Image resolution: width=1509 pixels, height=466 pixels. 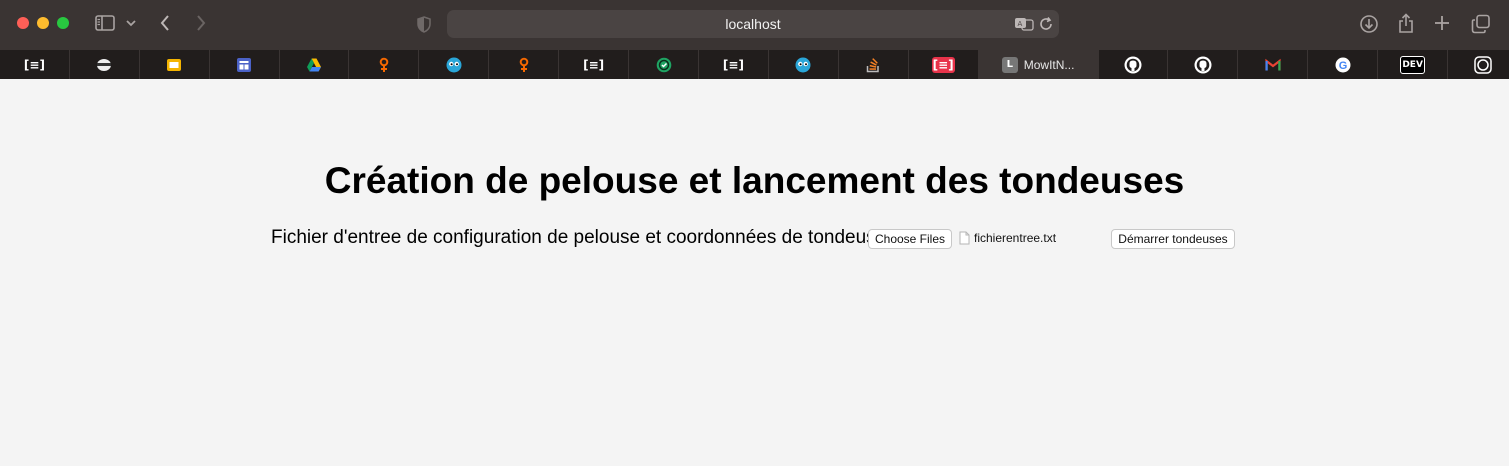 I want to click on svg-text: G, so click(x=1342, y=66).